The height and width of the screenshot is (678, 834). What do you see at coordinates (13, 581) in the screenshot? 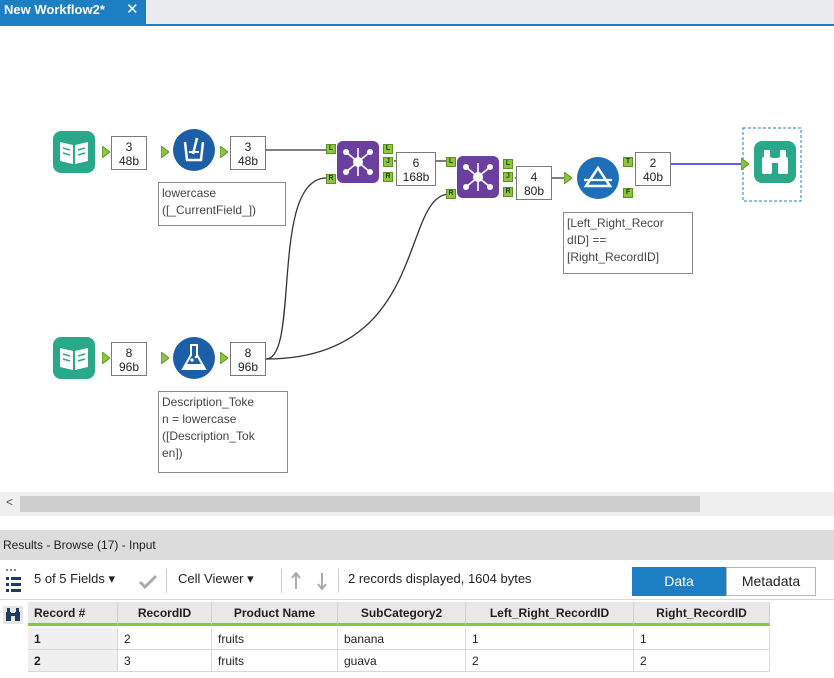
I see `fields-list-icon` at bounding box center [13, 581].